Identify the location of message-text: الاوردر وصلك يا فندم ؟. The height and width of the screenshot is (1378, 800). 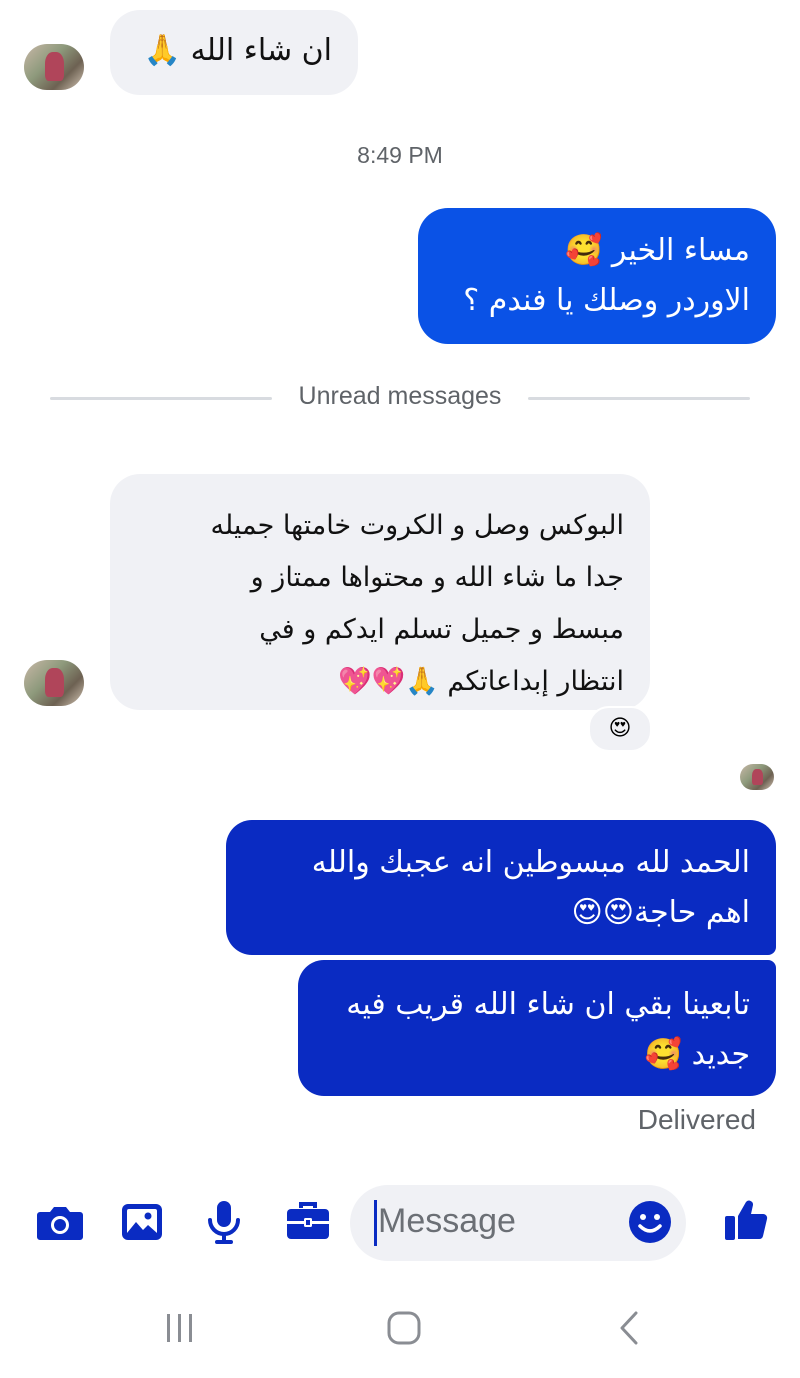
(606, 300).